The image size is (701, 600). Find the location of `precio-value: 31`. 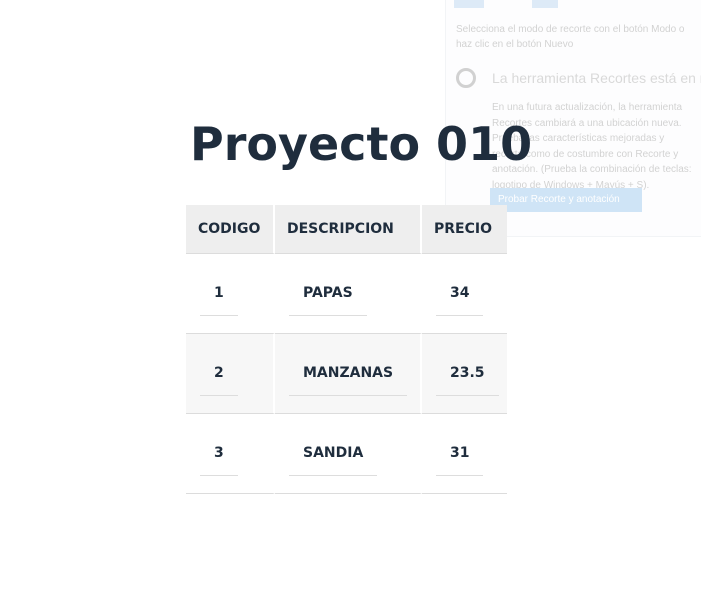

precio-value: 31 is located at coordinates (460, 453).